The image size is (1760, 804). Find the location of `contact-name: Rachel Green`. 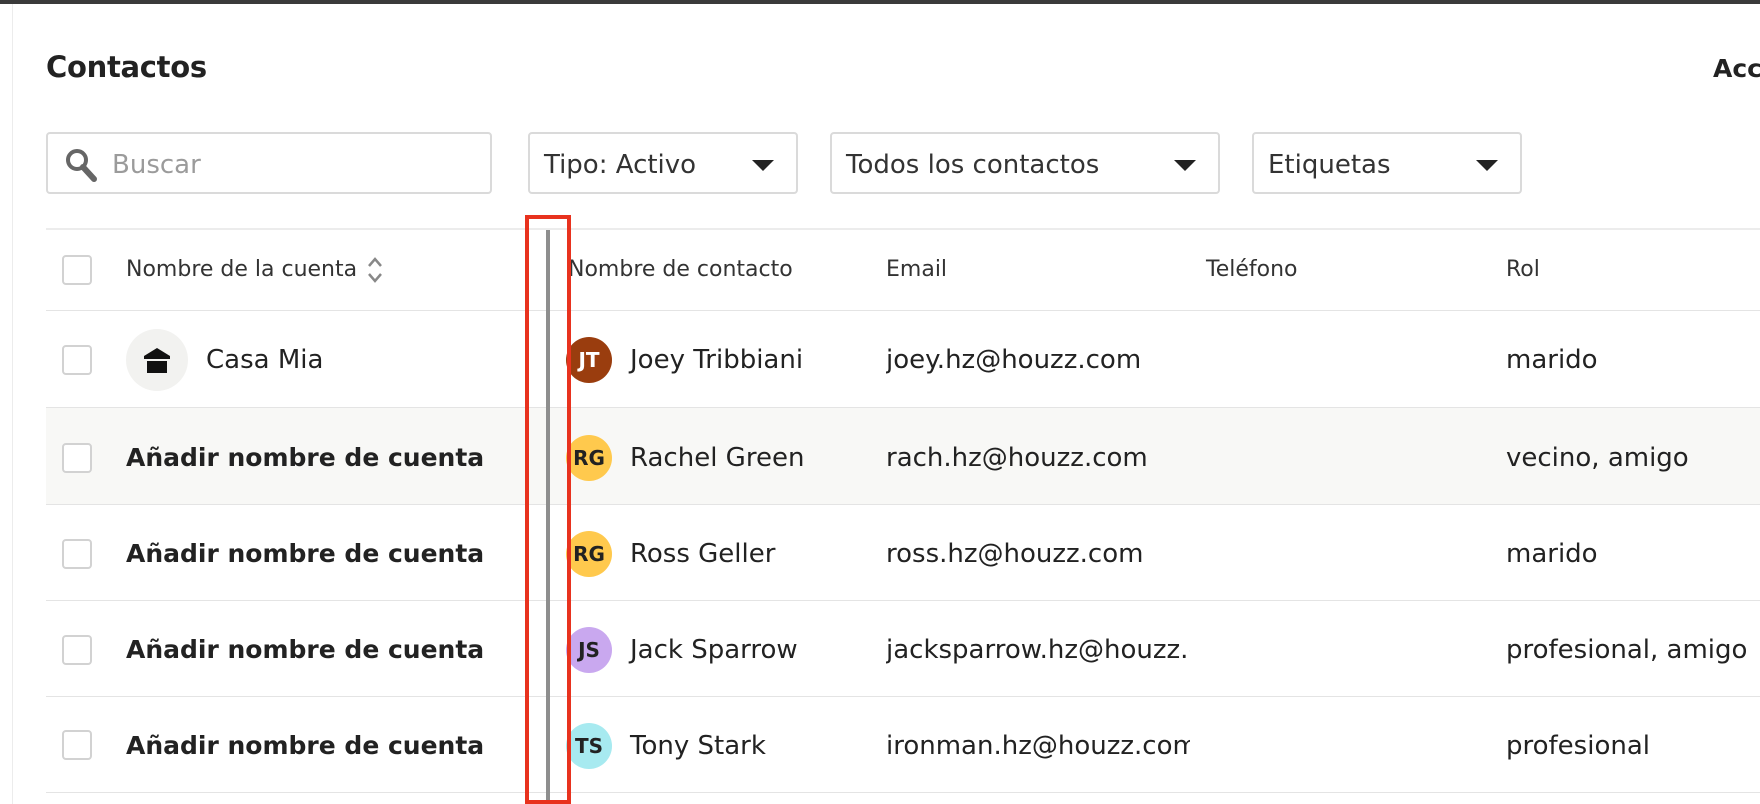

contact-name: Rachel Green is located at coordinates (717, 458).